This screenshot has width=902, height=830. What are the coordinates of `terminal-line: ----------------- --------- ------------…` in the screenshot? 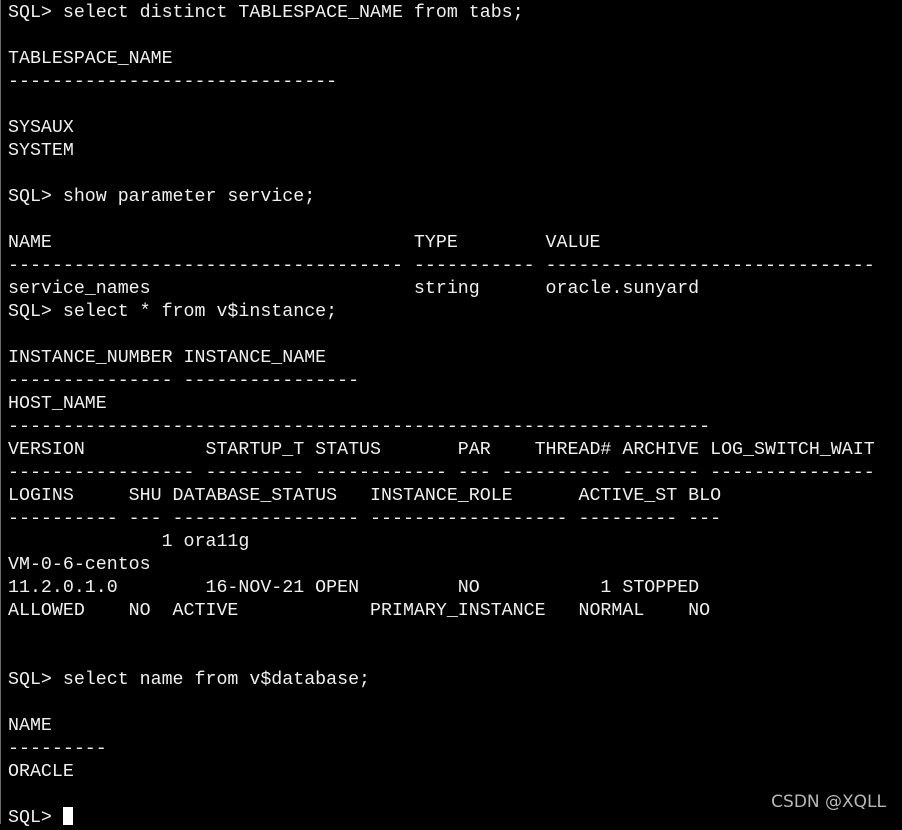 It's located at (441, 473).